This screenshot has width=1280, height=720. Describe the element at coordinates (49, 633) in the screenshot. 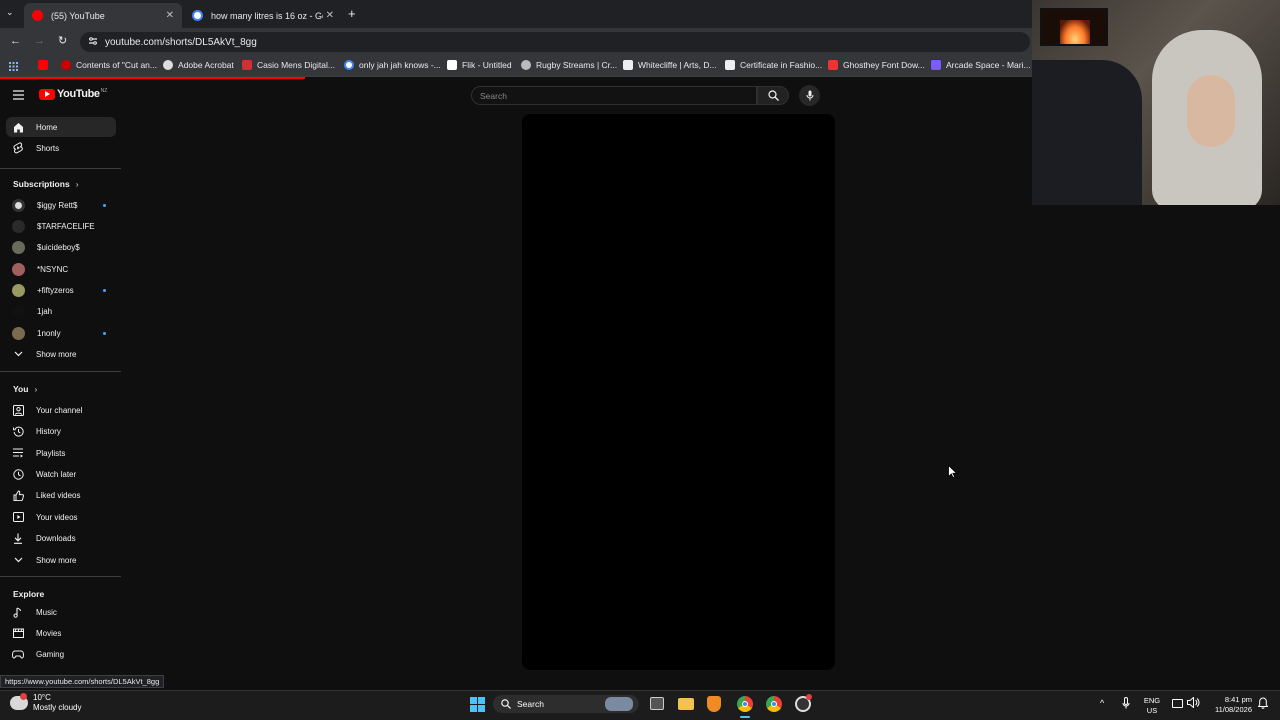

I see `sidebar-item-label: Movies` at that location.